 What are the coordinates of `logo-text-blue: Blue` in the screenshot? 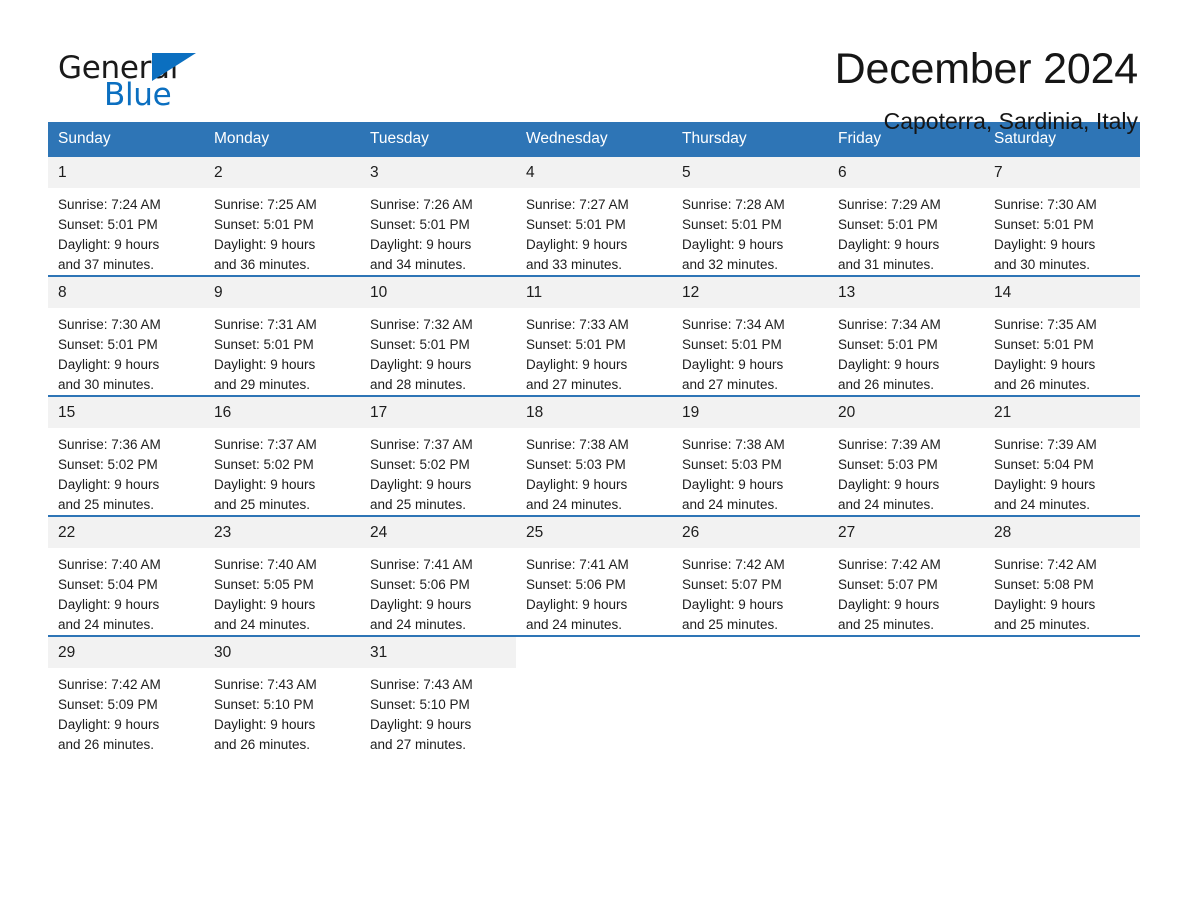 It's located at (138, 95).